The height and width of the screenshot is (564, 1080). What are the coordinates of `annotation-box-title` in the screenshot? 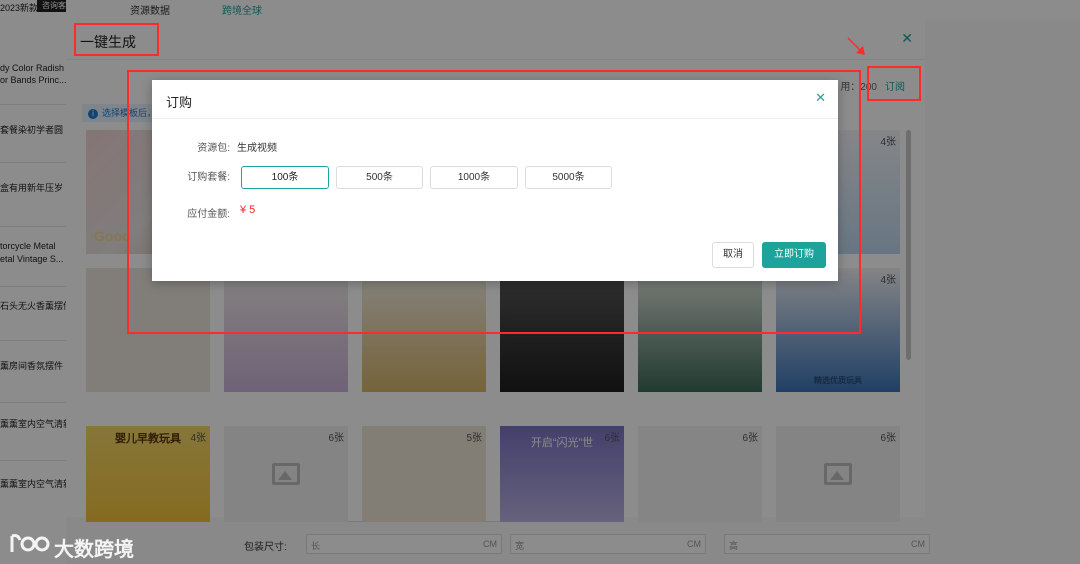 It's located at (116, 39).